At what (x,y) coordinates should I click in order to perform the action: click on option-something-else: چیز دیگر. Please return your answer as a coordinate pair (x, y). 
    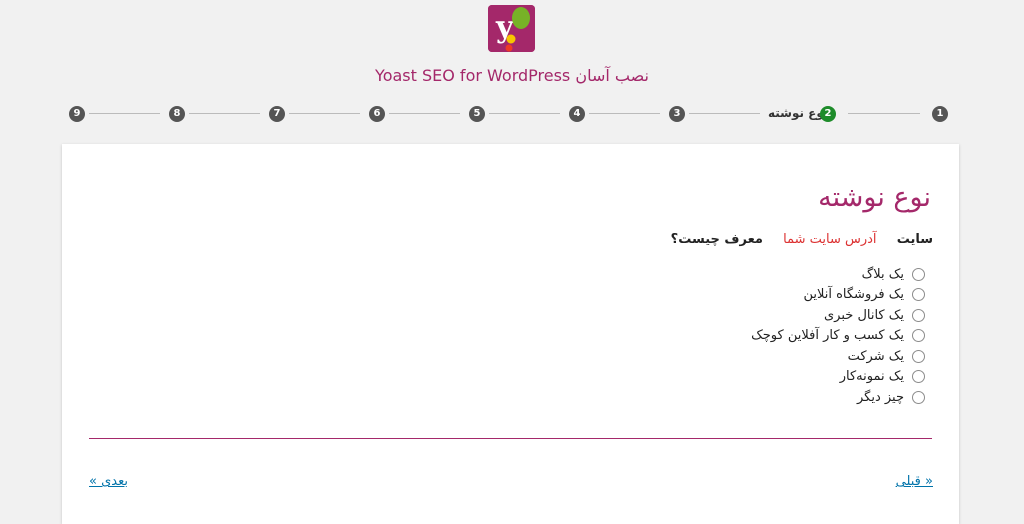
    Looking at the image, I should click on (838, 397).